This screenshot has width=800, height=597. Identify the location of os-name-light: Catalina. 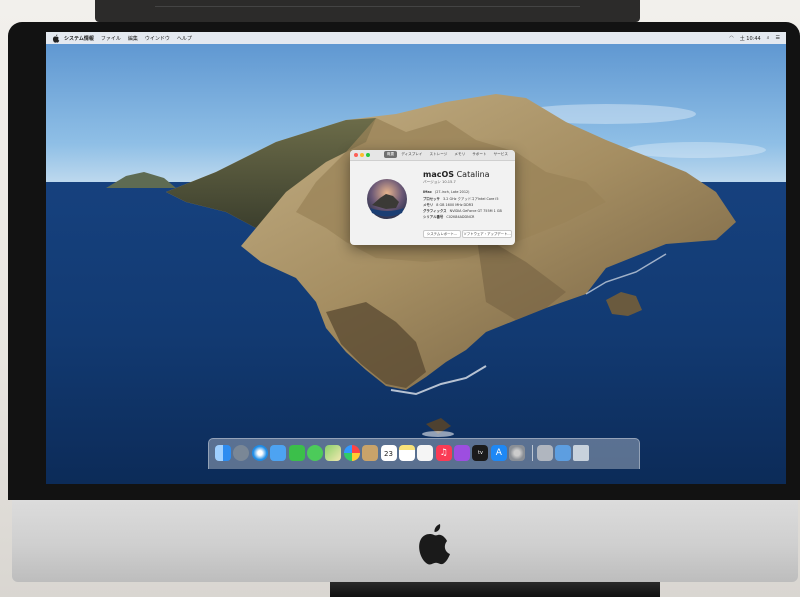
(473, 174).